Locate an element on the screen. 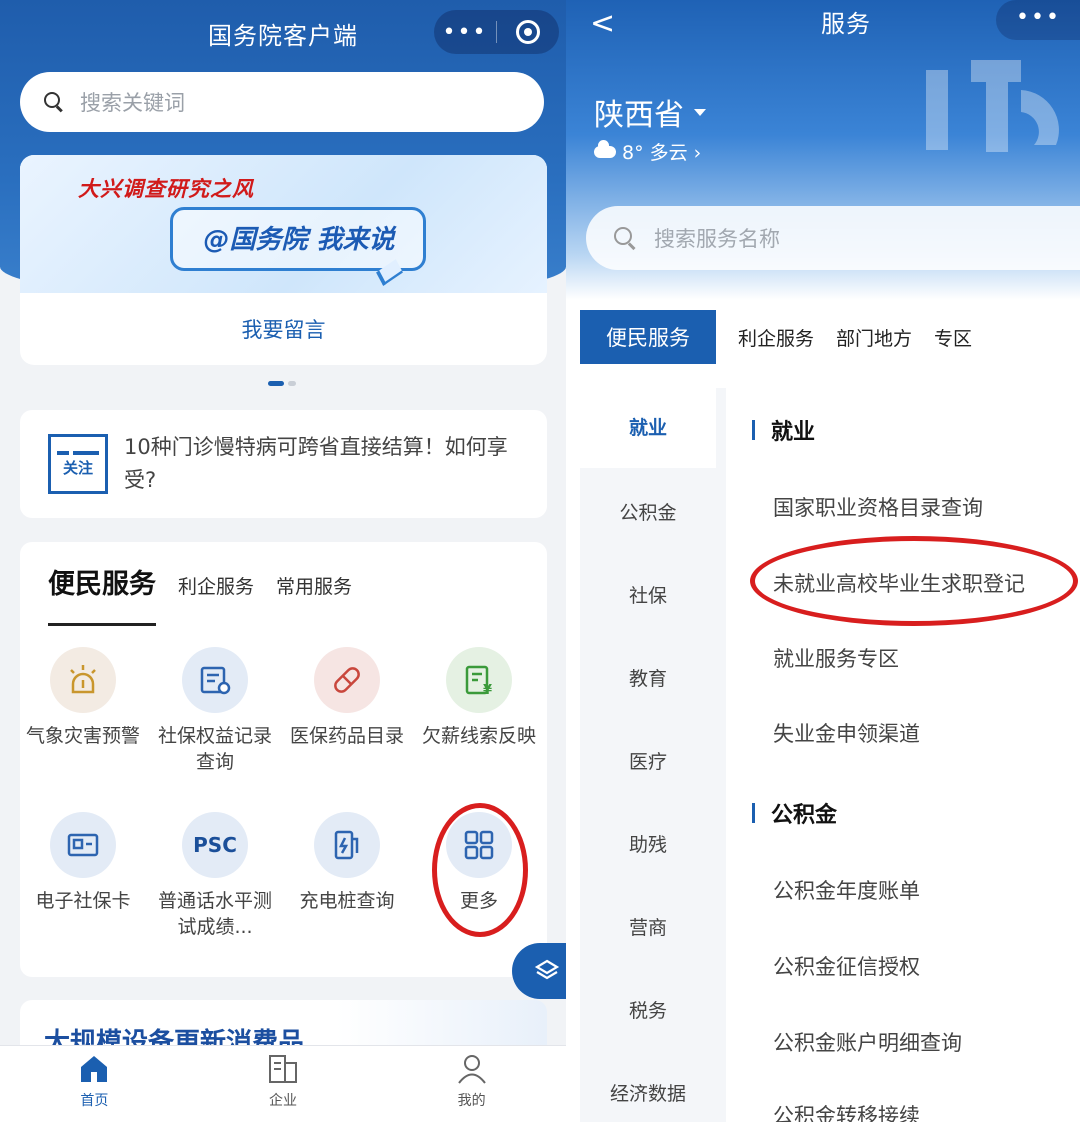  notice-card: 关注 10种门诊慢特病可跨省直接结算！如何享受? is located at coordinates (283, 464).